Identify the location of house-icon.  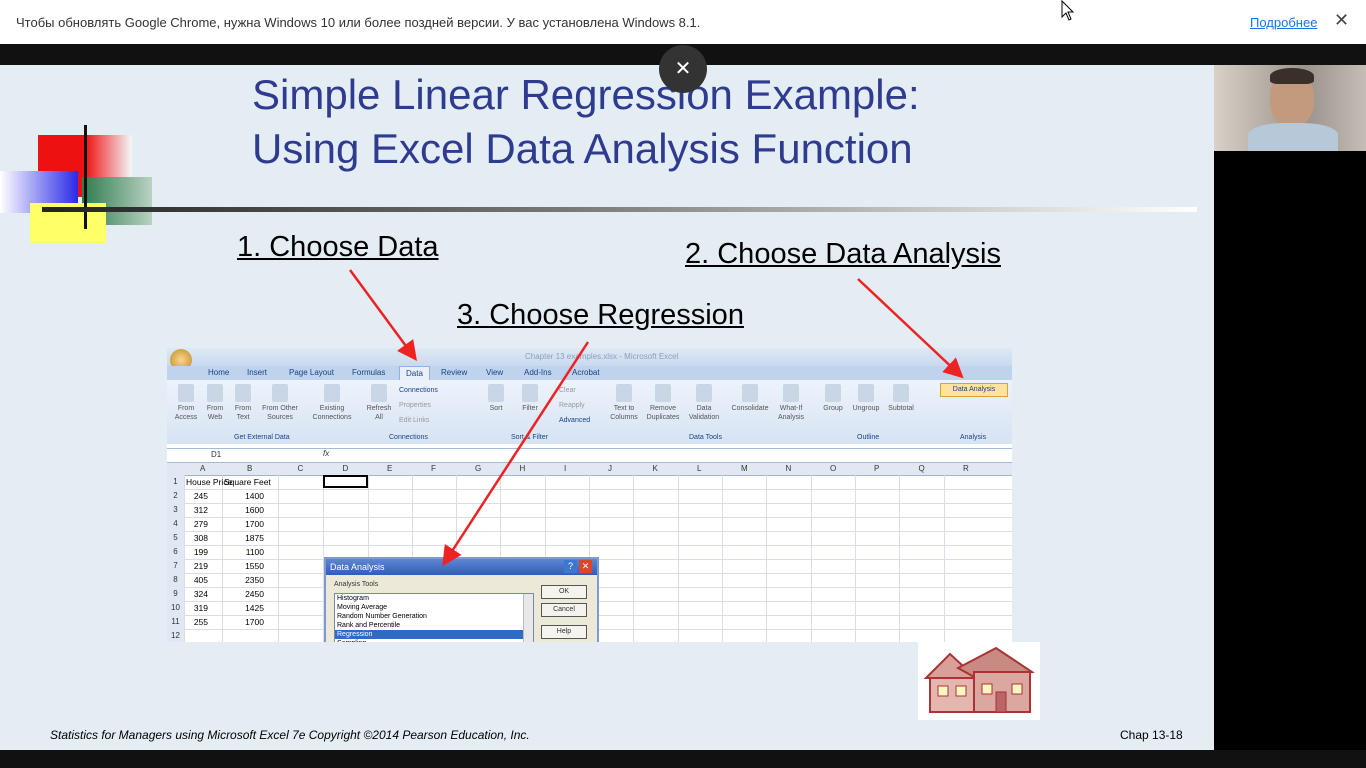
(979, 679).